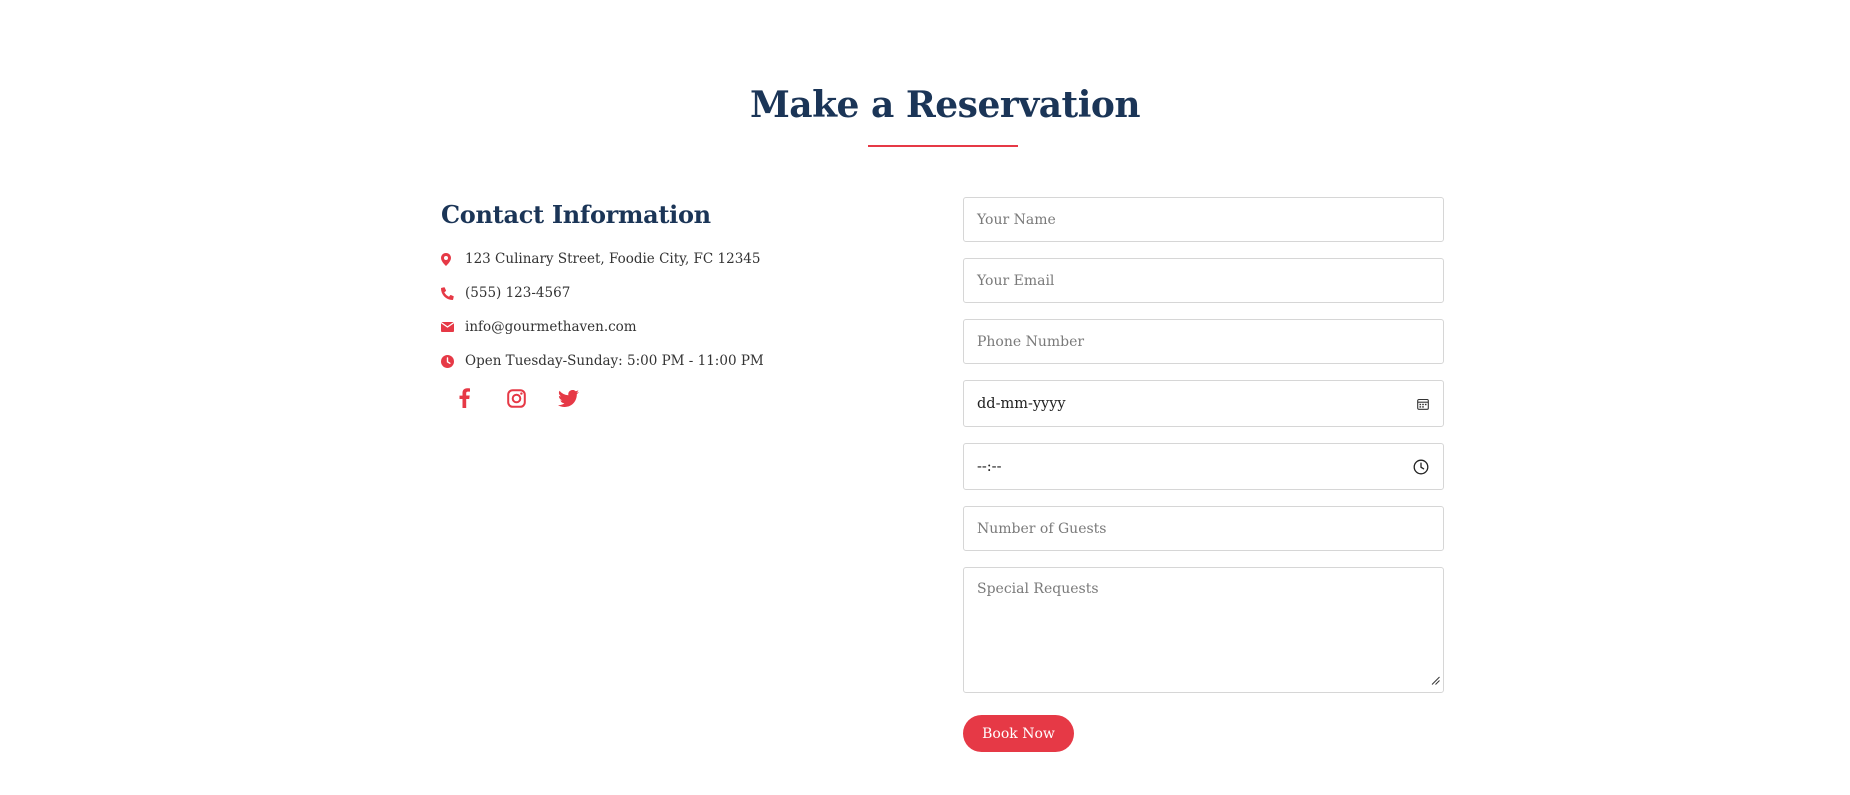 This screenshot has width=1850, height=795. Describe the element at coordinates (1203, 403) in the screenshot. I see `date-input: dd-mm-yyyy` at that location.